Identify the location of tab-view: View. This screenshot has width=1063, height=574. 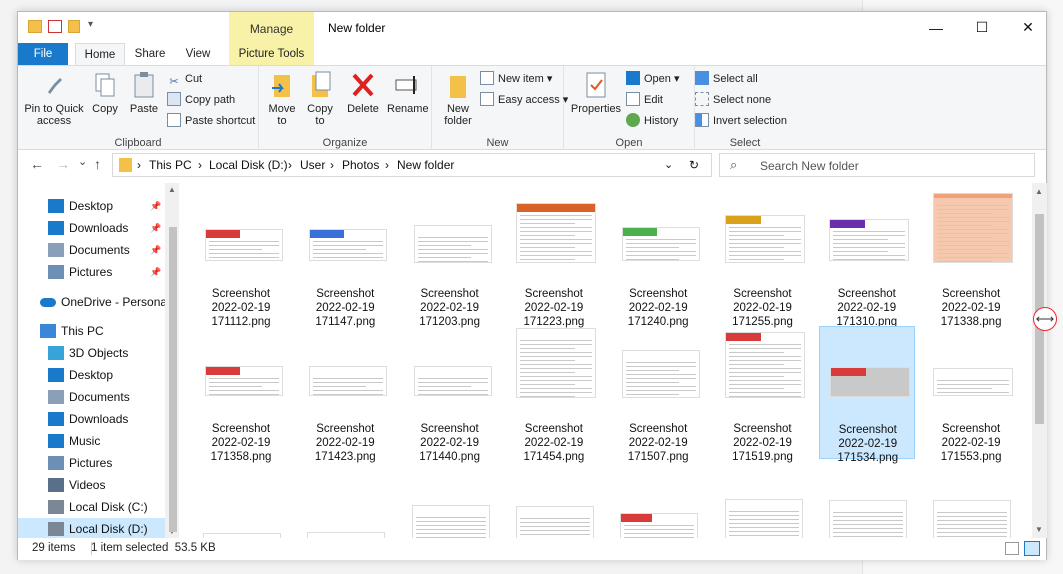
(198, 54).